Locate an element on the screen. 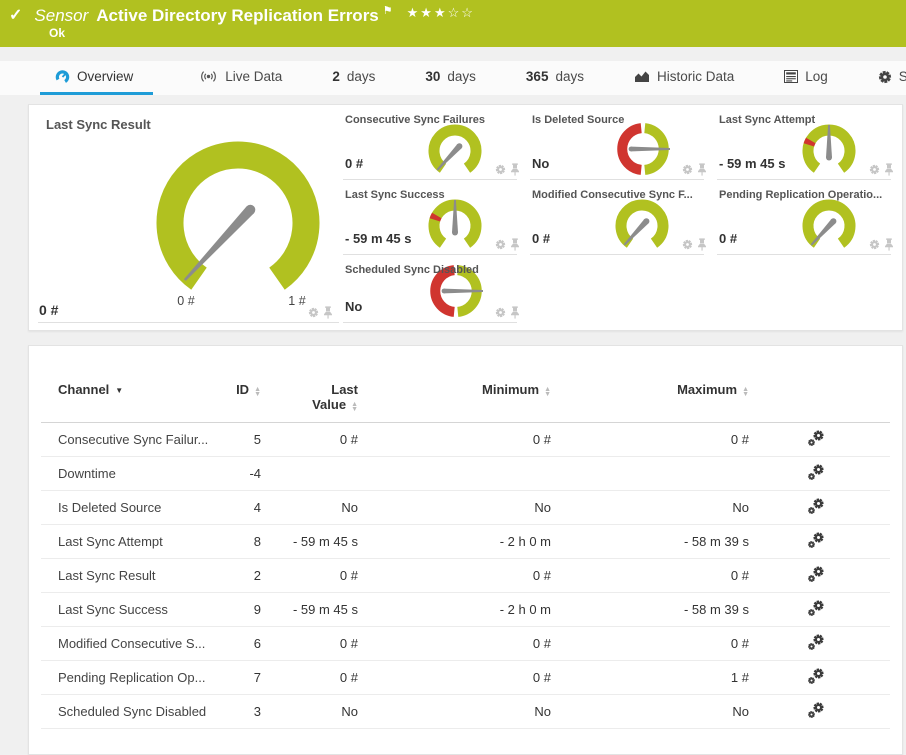 Image resolution: width=906 pixels, height=755 pixels. tab-settings: Settings is located at coordinates (890, 78).